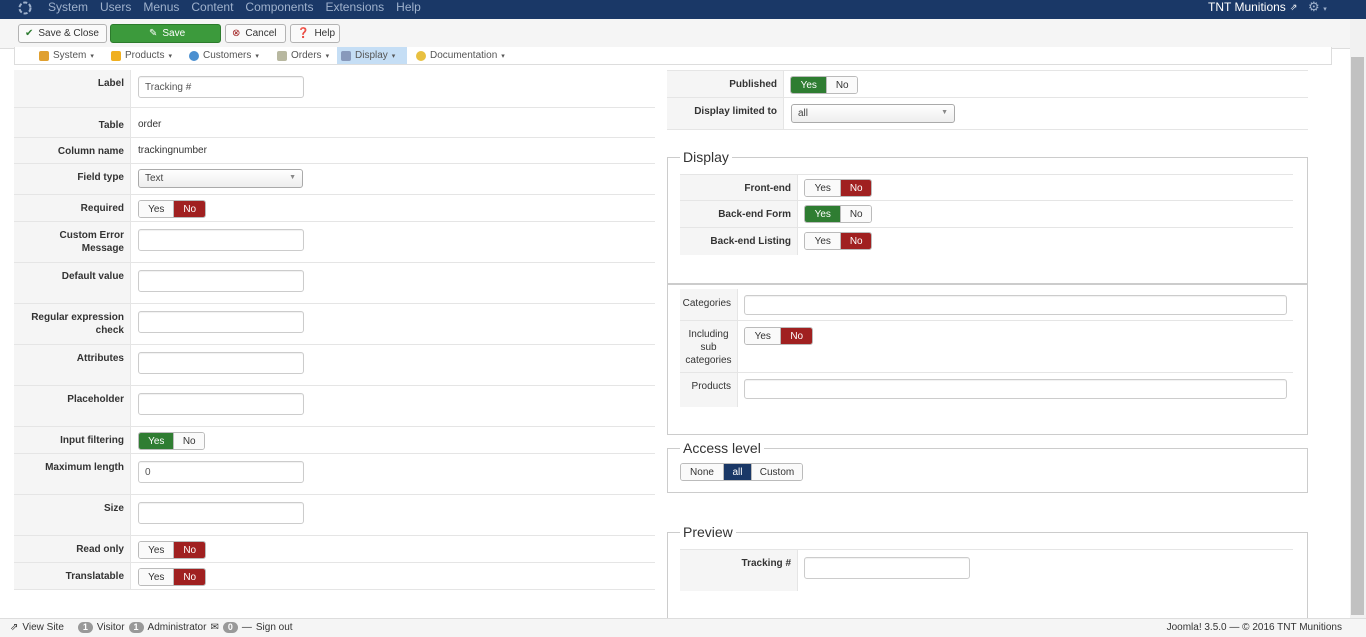 This screenshot has width=1366, height=637. I want to click on access-level-toggle: None all Custom, so click(741, 472).